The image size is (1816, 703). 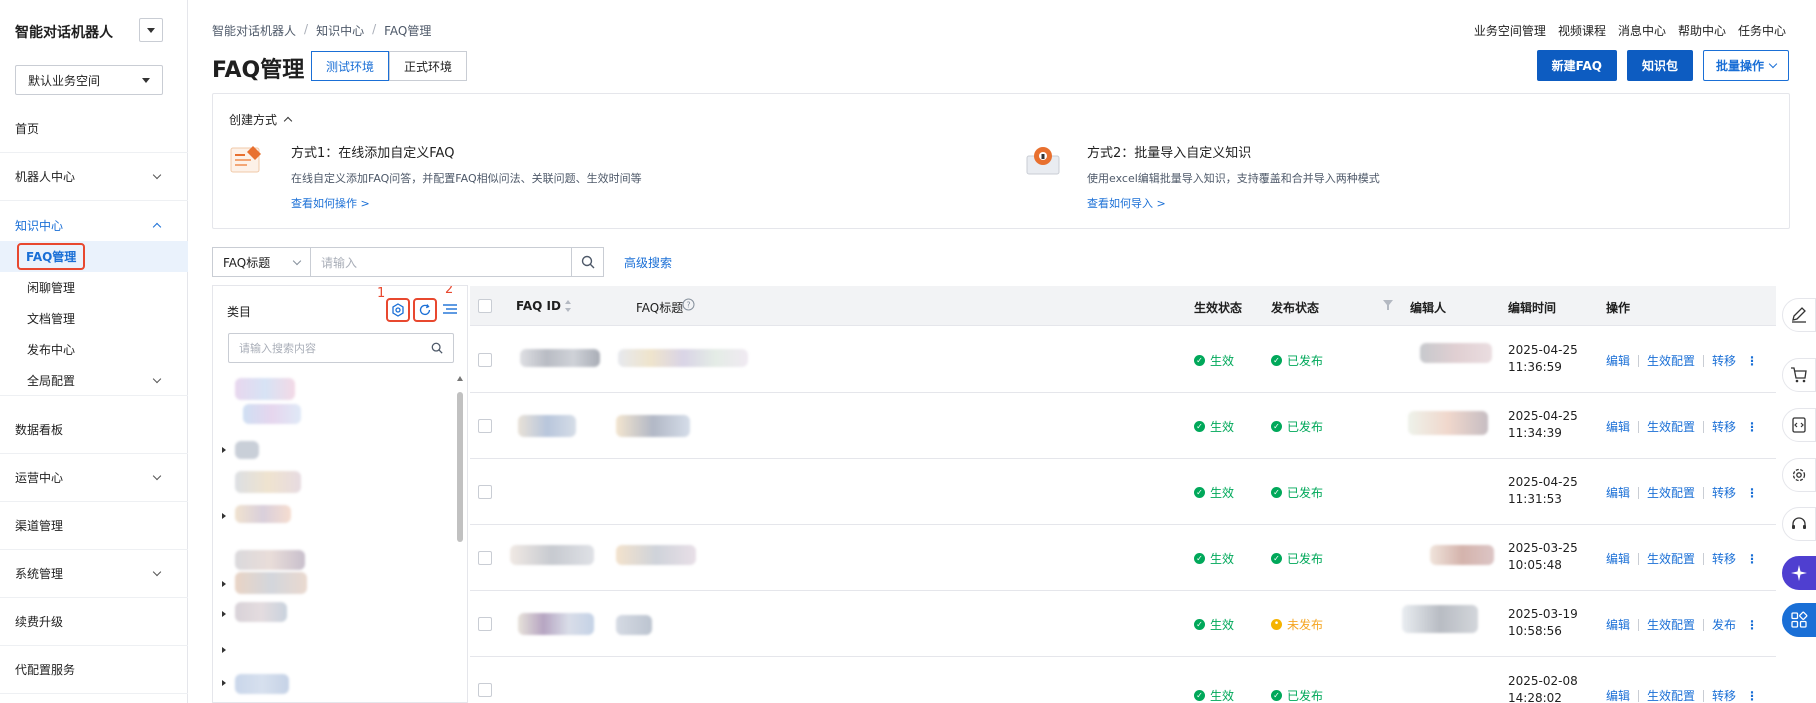 I want to click on nav-item-robot-center: 机器人中心, so click(x=94, y=177).